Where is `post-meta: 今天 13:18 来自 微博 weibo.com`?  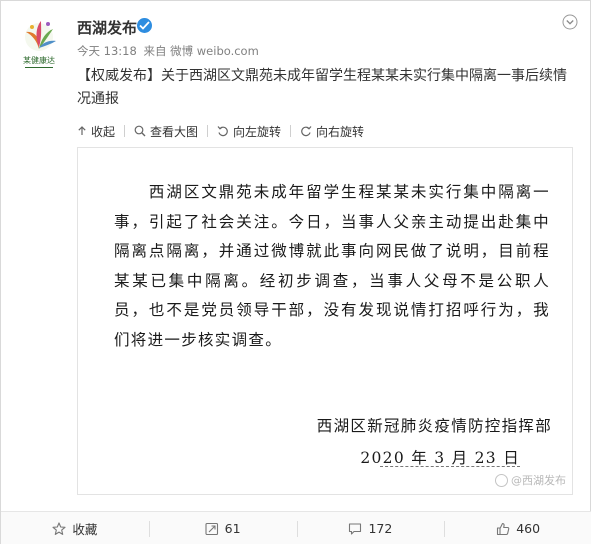 post-meta: 今天 13:18 来自 微博 weibo.com is located at coordinates (169, 51).